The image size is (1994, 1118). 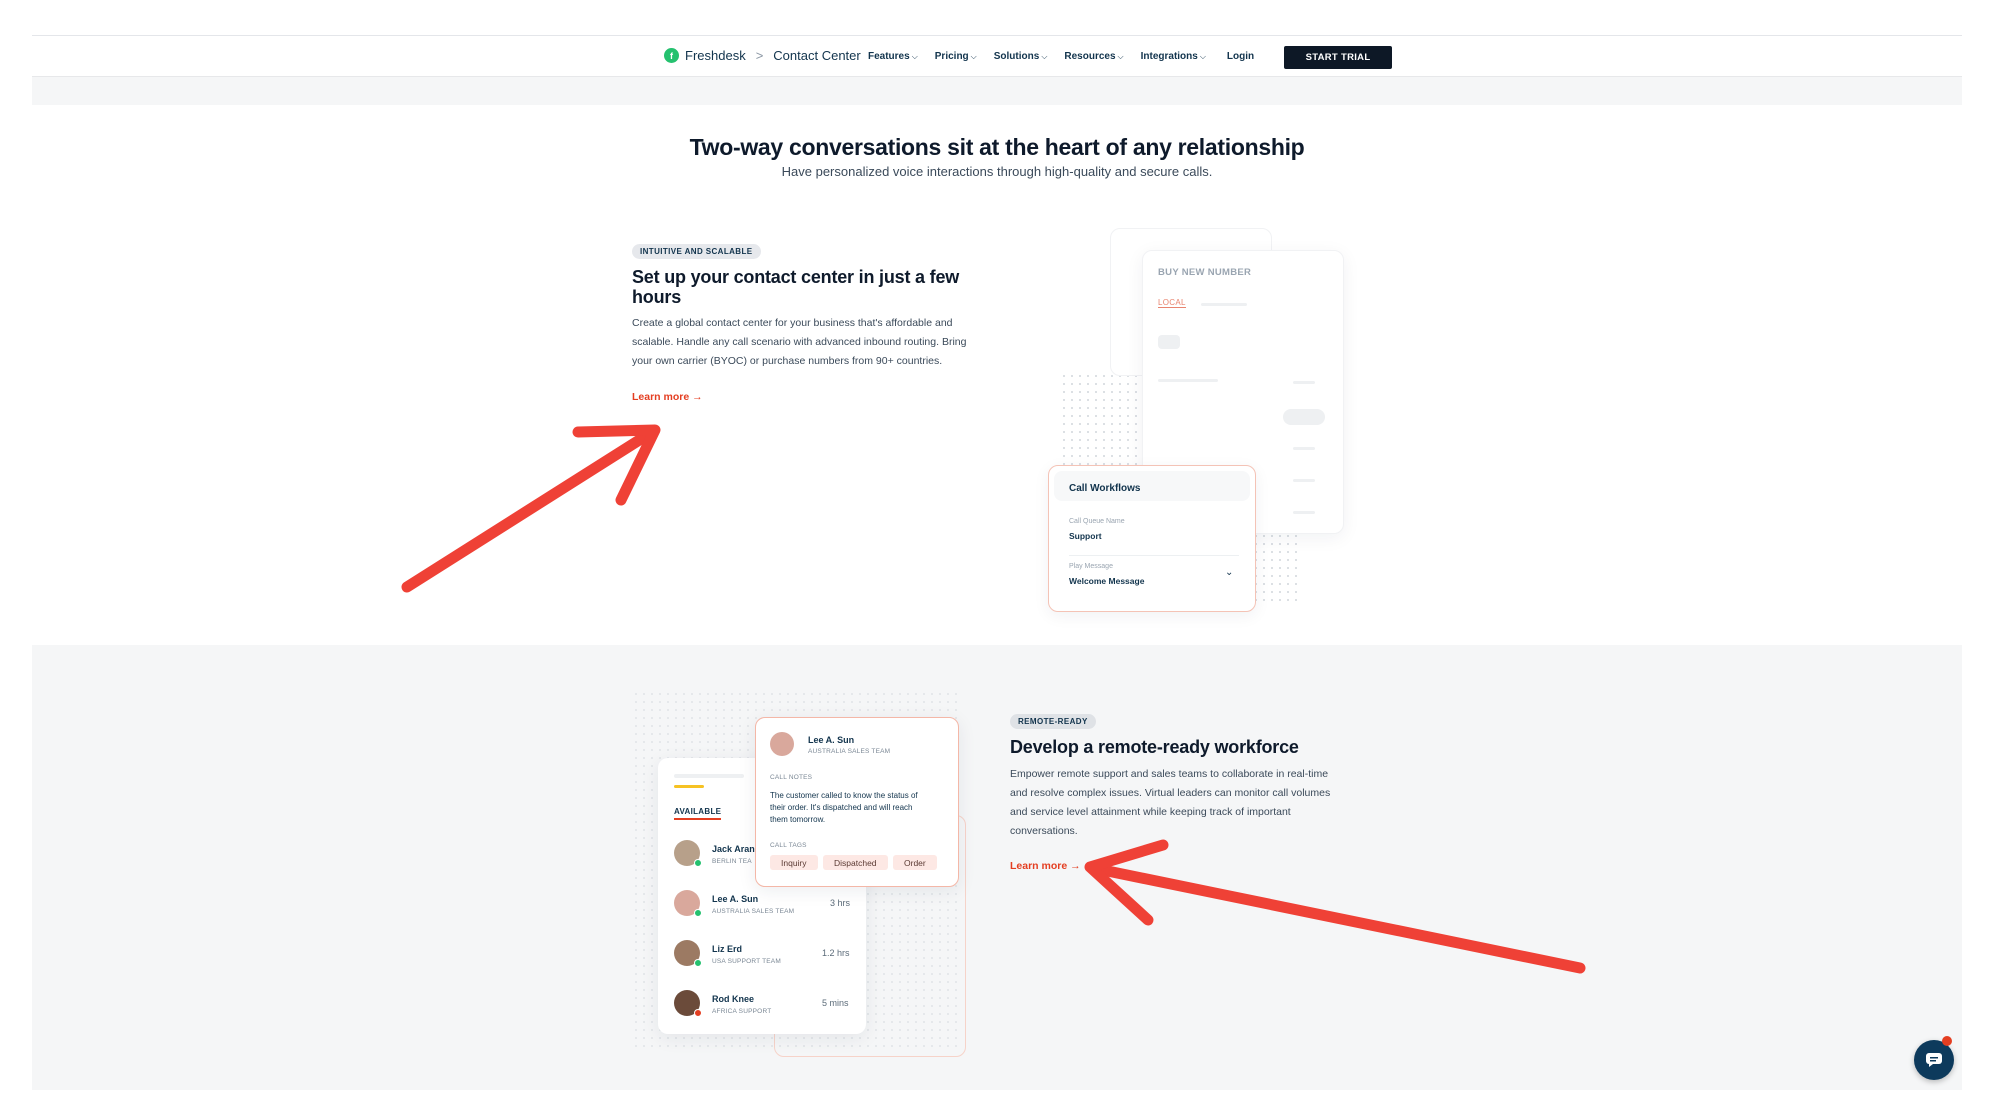 I want to click on notification-dot, so click(x=1947, y=1041).